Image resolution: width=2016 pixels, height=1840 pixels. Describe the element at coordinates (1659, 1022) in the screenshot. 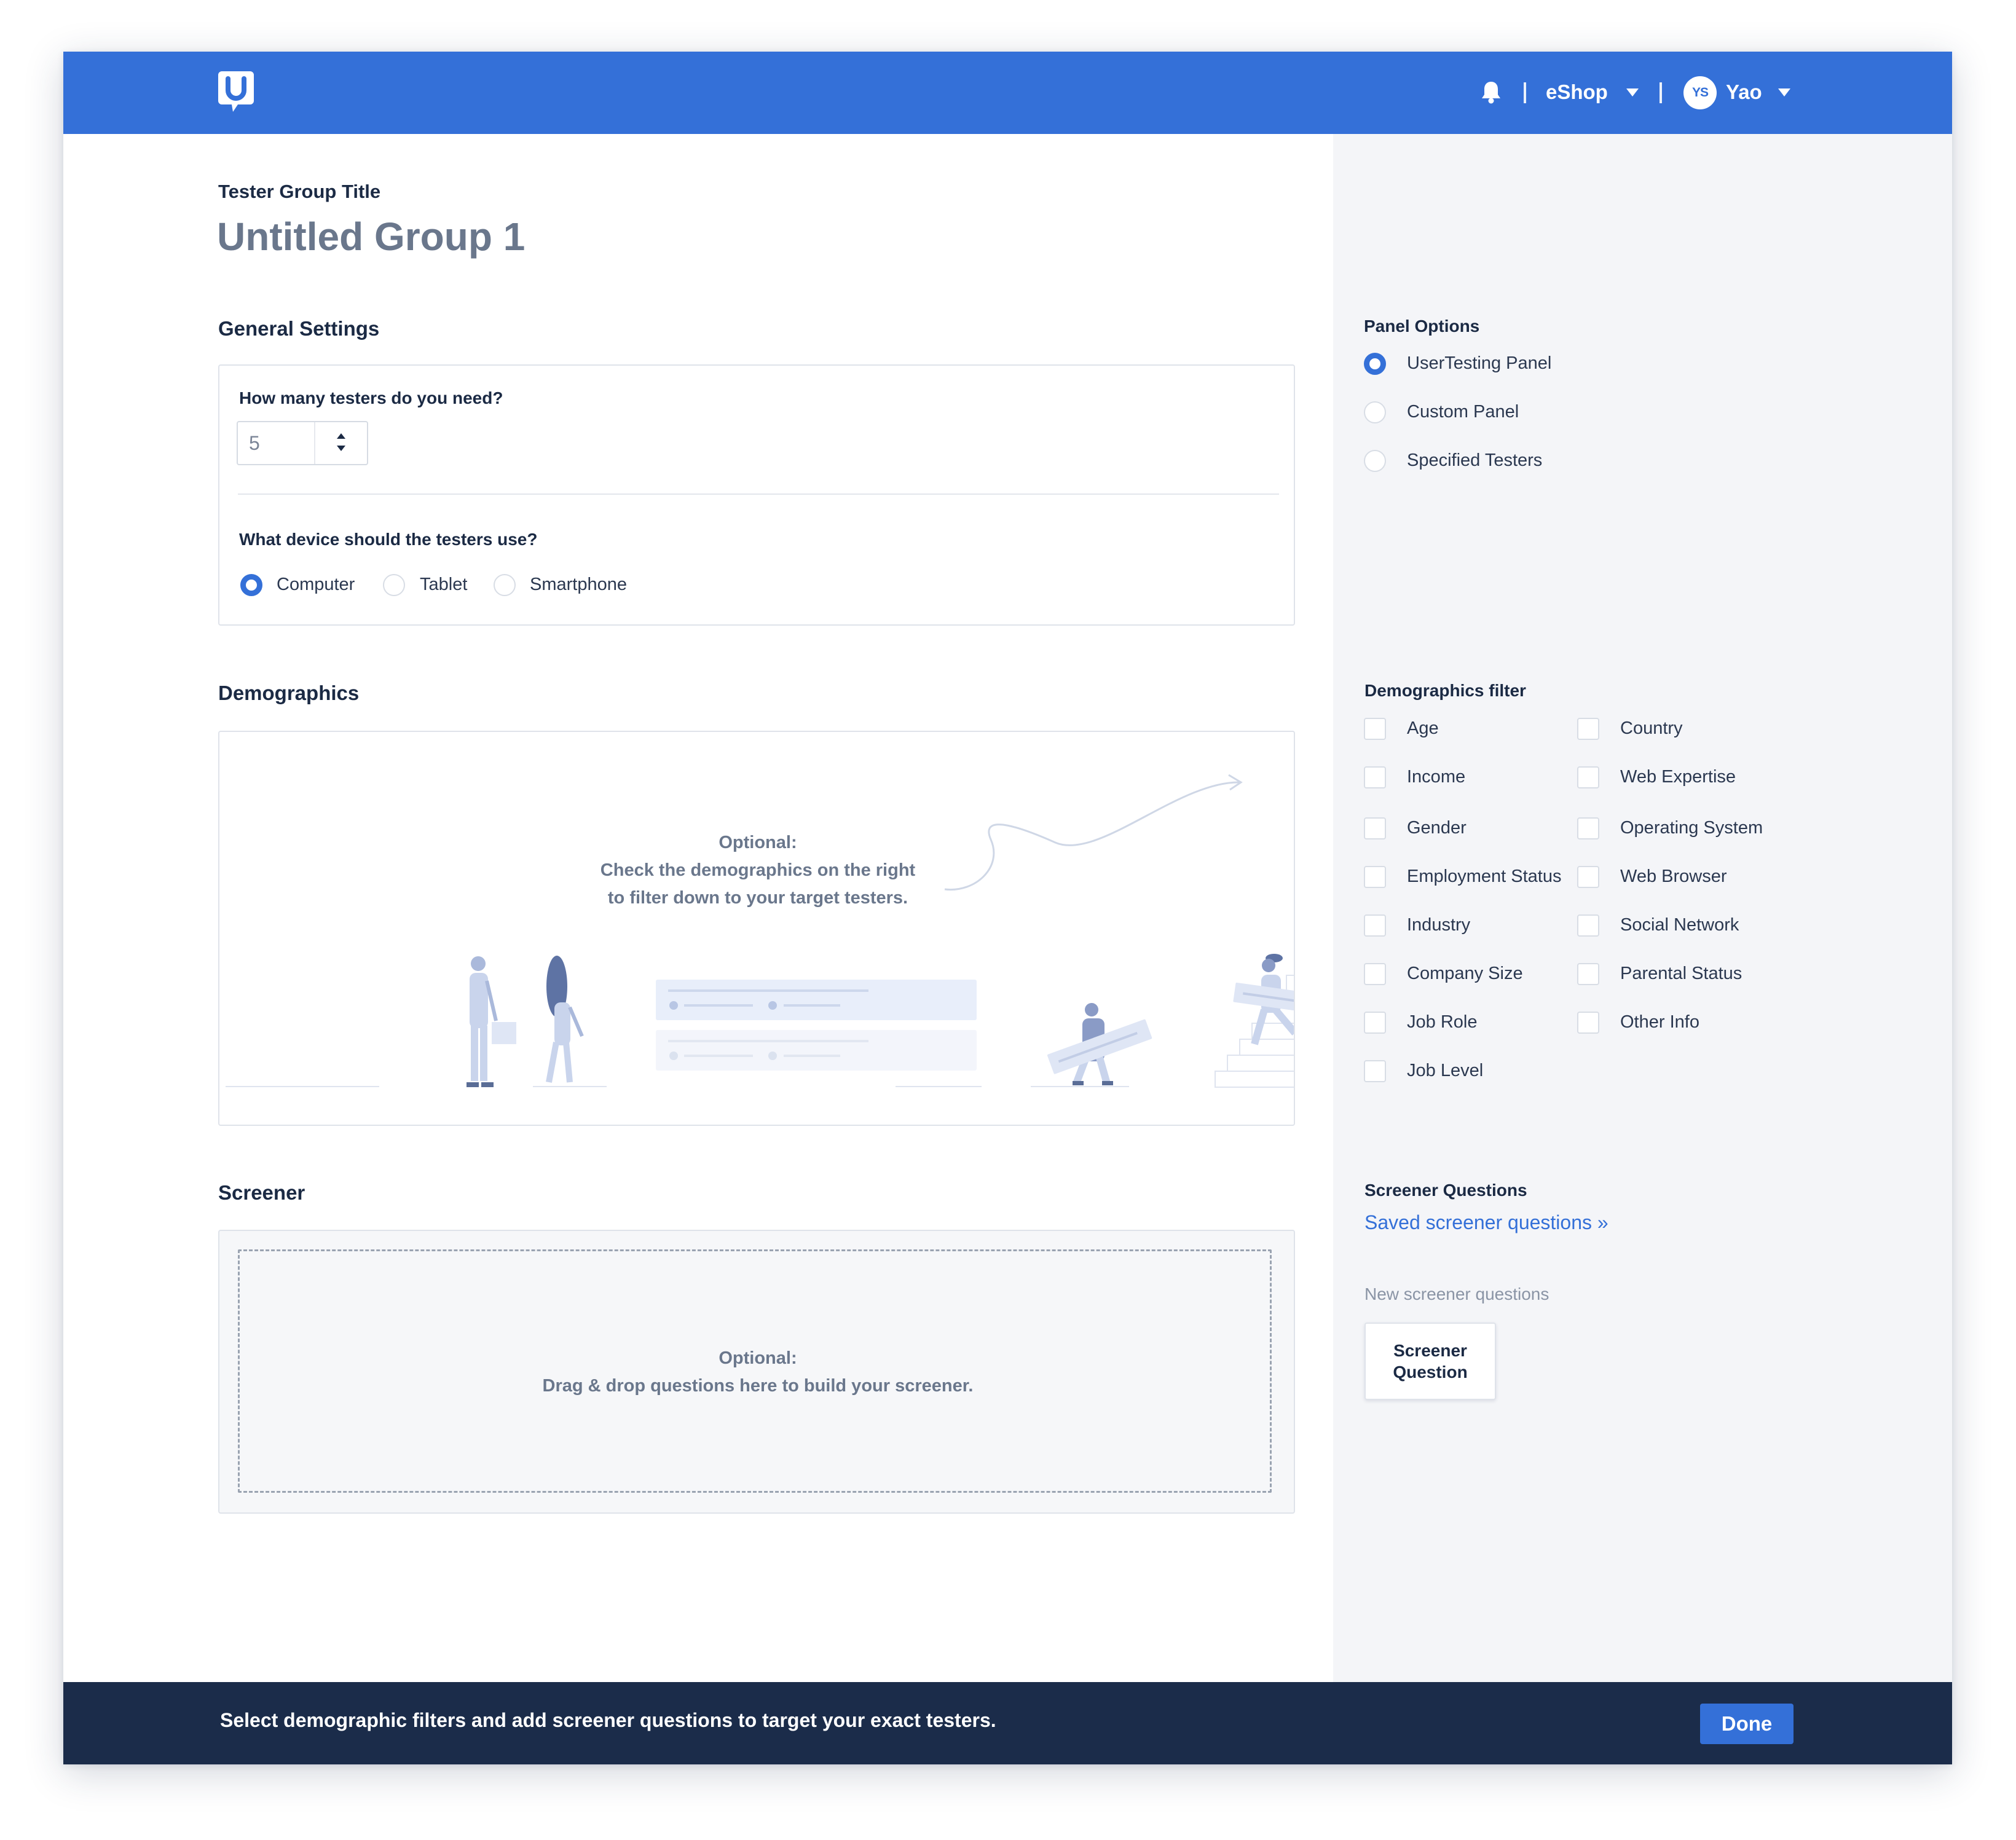

I see `checkbox-label-other-info: Other Info` at that location.